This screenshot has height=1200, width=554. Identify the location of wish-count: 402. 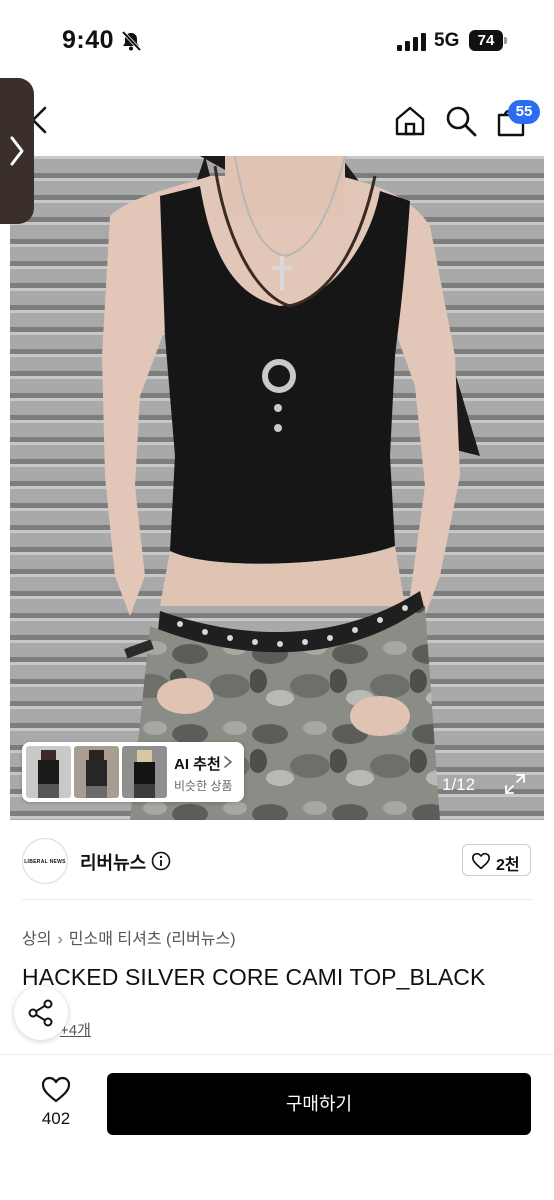
(56, 1118).